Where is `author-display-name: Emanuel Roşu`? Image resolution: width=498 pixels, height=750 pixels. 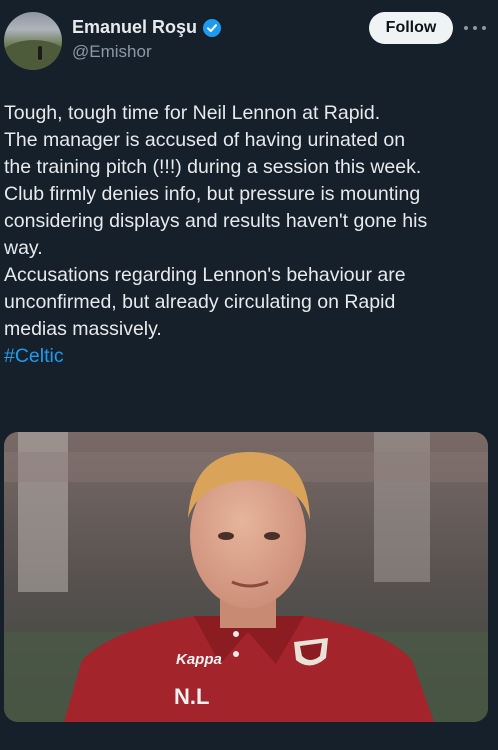 author-display-name: Emanuel Roşu is located at coordinates (134, 27).